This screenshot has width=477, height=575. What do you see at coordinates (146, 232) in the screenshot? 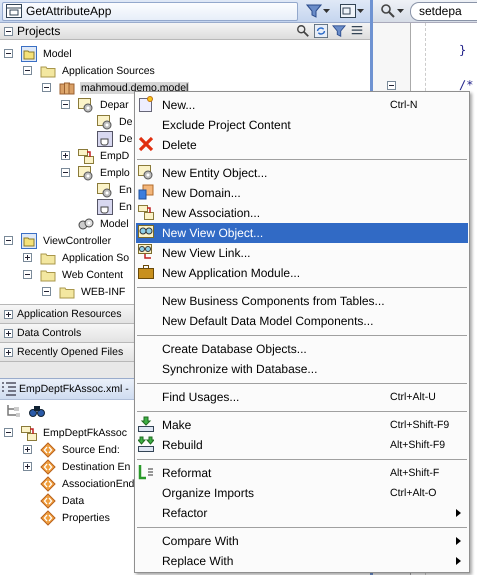
I see `glasses-icon` at bounding box center [146, 232].